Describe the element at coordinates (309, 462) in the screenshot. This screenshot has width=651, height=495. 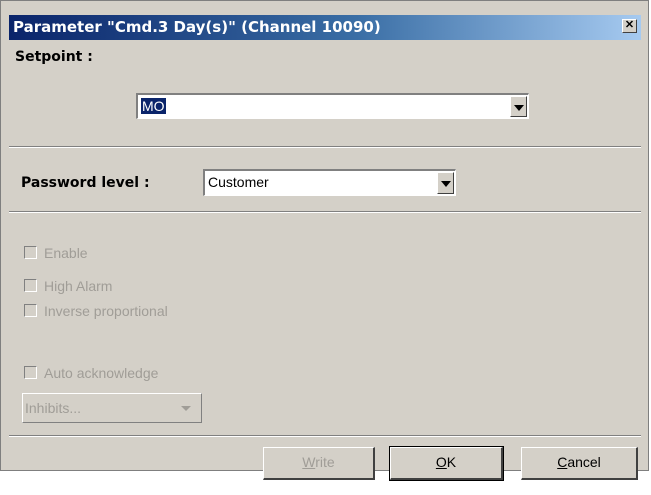
I see `write-mnemonic: W` at that location.